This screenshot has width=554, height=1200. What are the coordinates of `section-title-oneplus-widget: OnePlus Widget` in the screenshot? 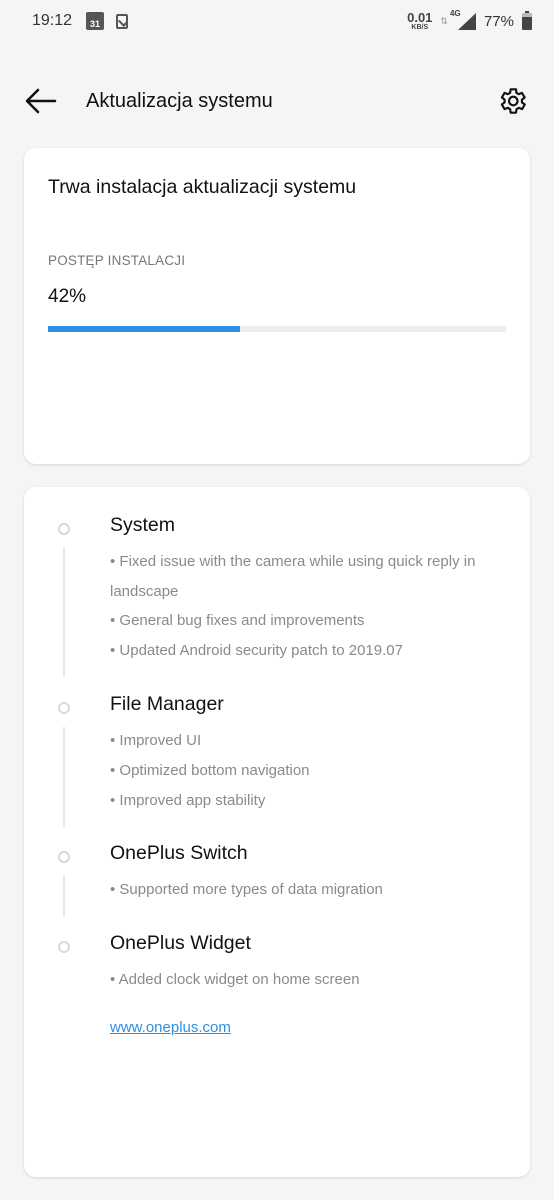 It's located at (180, 943).